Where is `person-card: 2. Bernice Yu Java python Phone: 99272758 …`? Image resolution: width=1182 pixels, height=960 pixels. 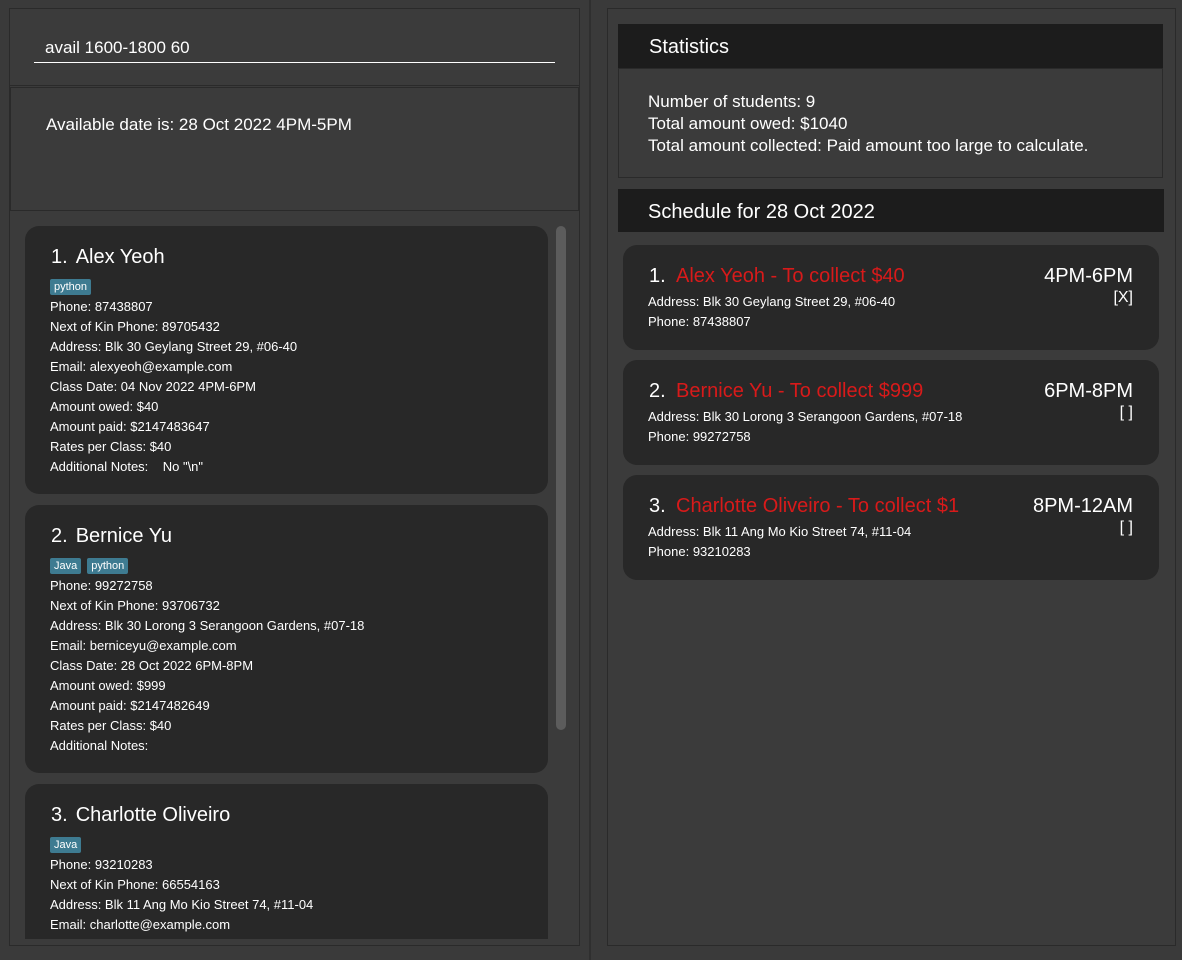
person-card: 2. Bernice Yu Java python Phone: 99272758 … is located at coordinates (286, 639).